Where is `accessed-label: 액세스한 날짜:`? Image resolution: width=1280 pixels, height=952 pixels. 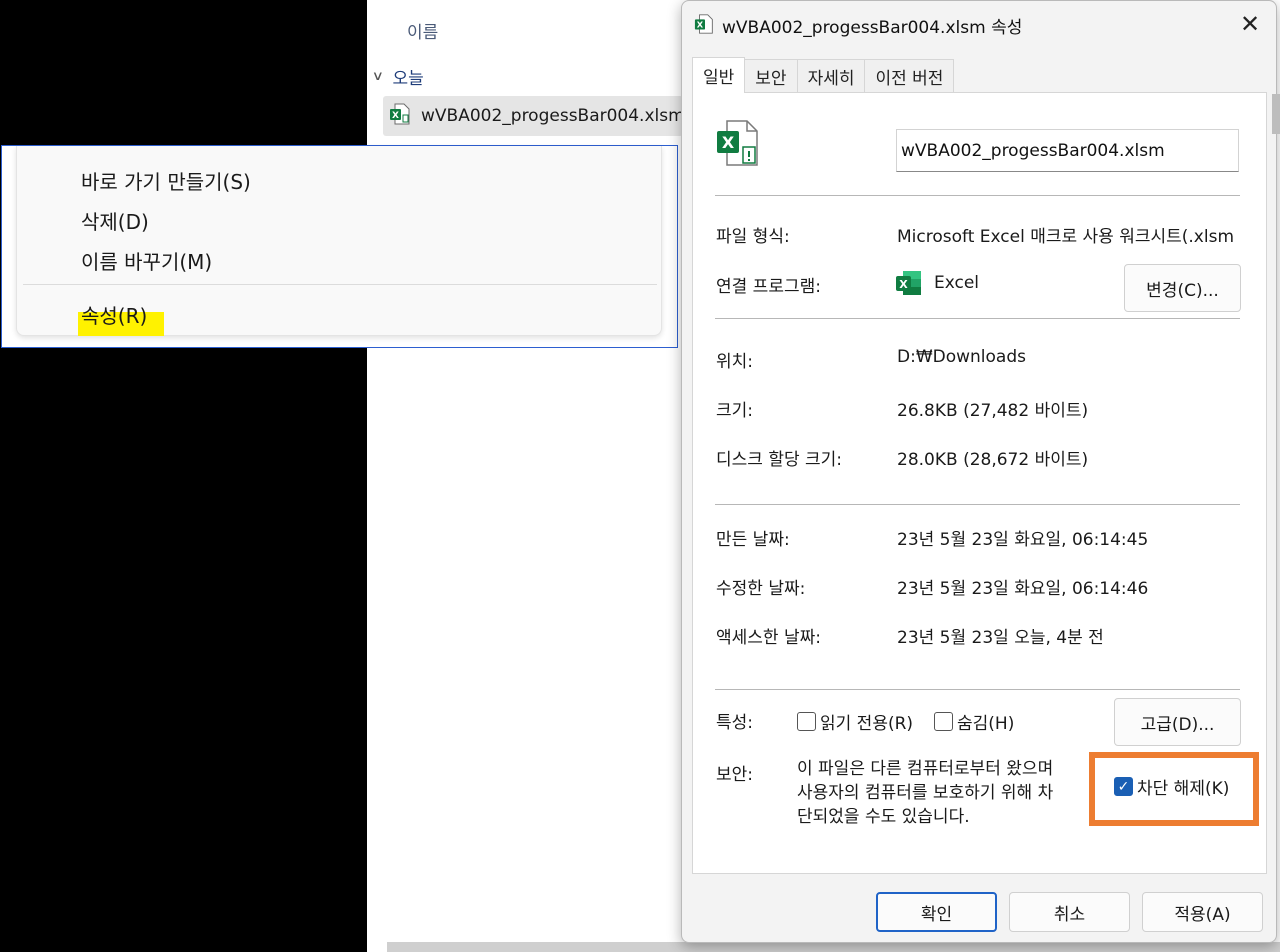
accessed-label: 액세스한 날짜: is located at coordinates (768, 638).